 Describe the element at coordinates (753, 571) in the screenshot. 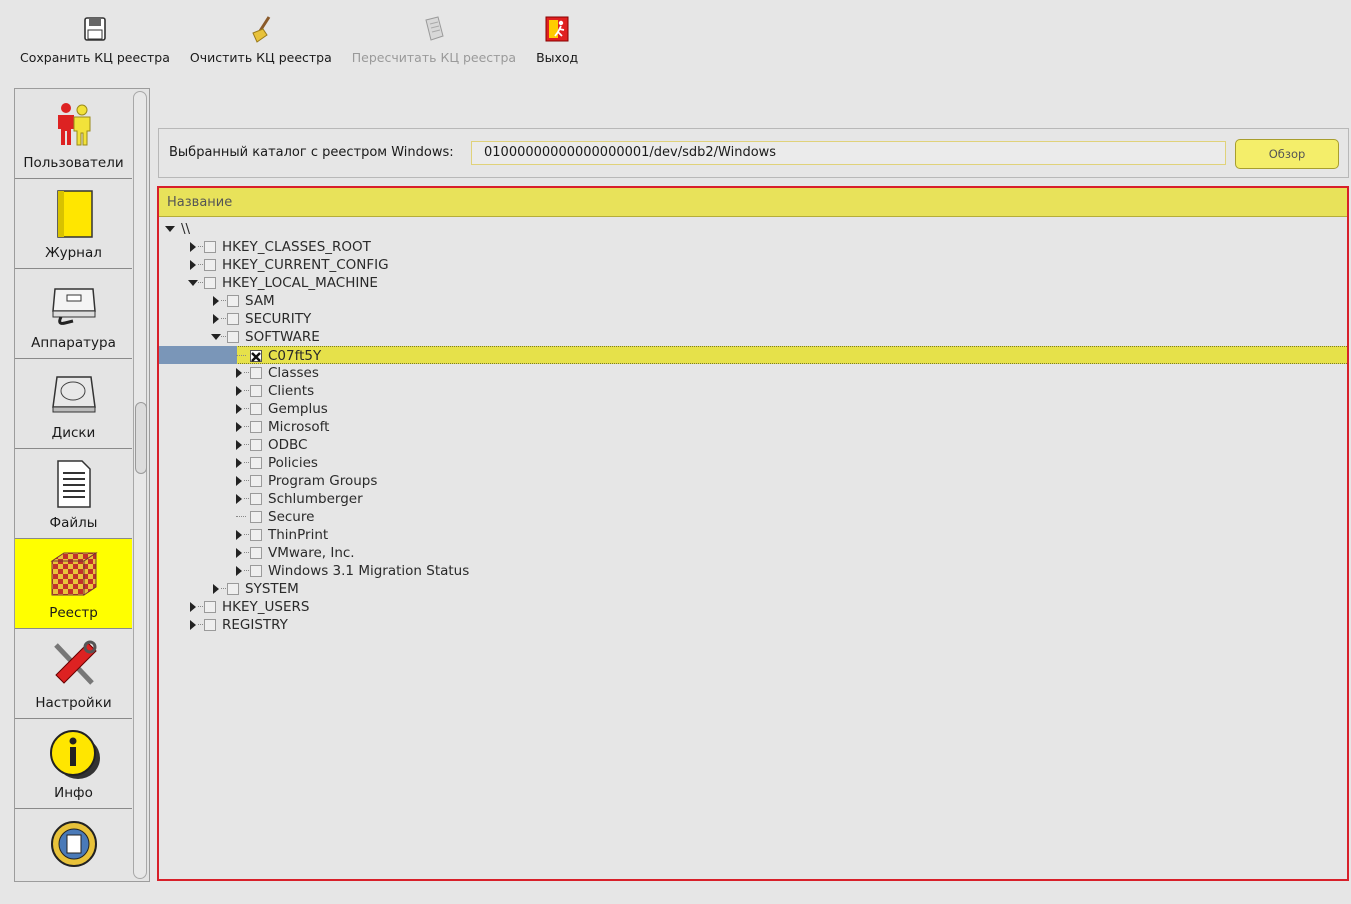

I see `tree-row: Windows 3.1 Migration Status` at that location.